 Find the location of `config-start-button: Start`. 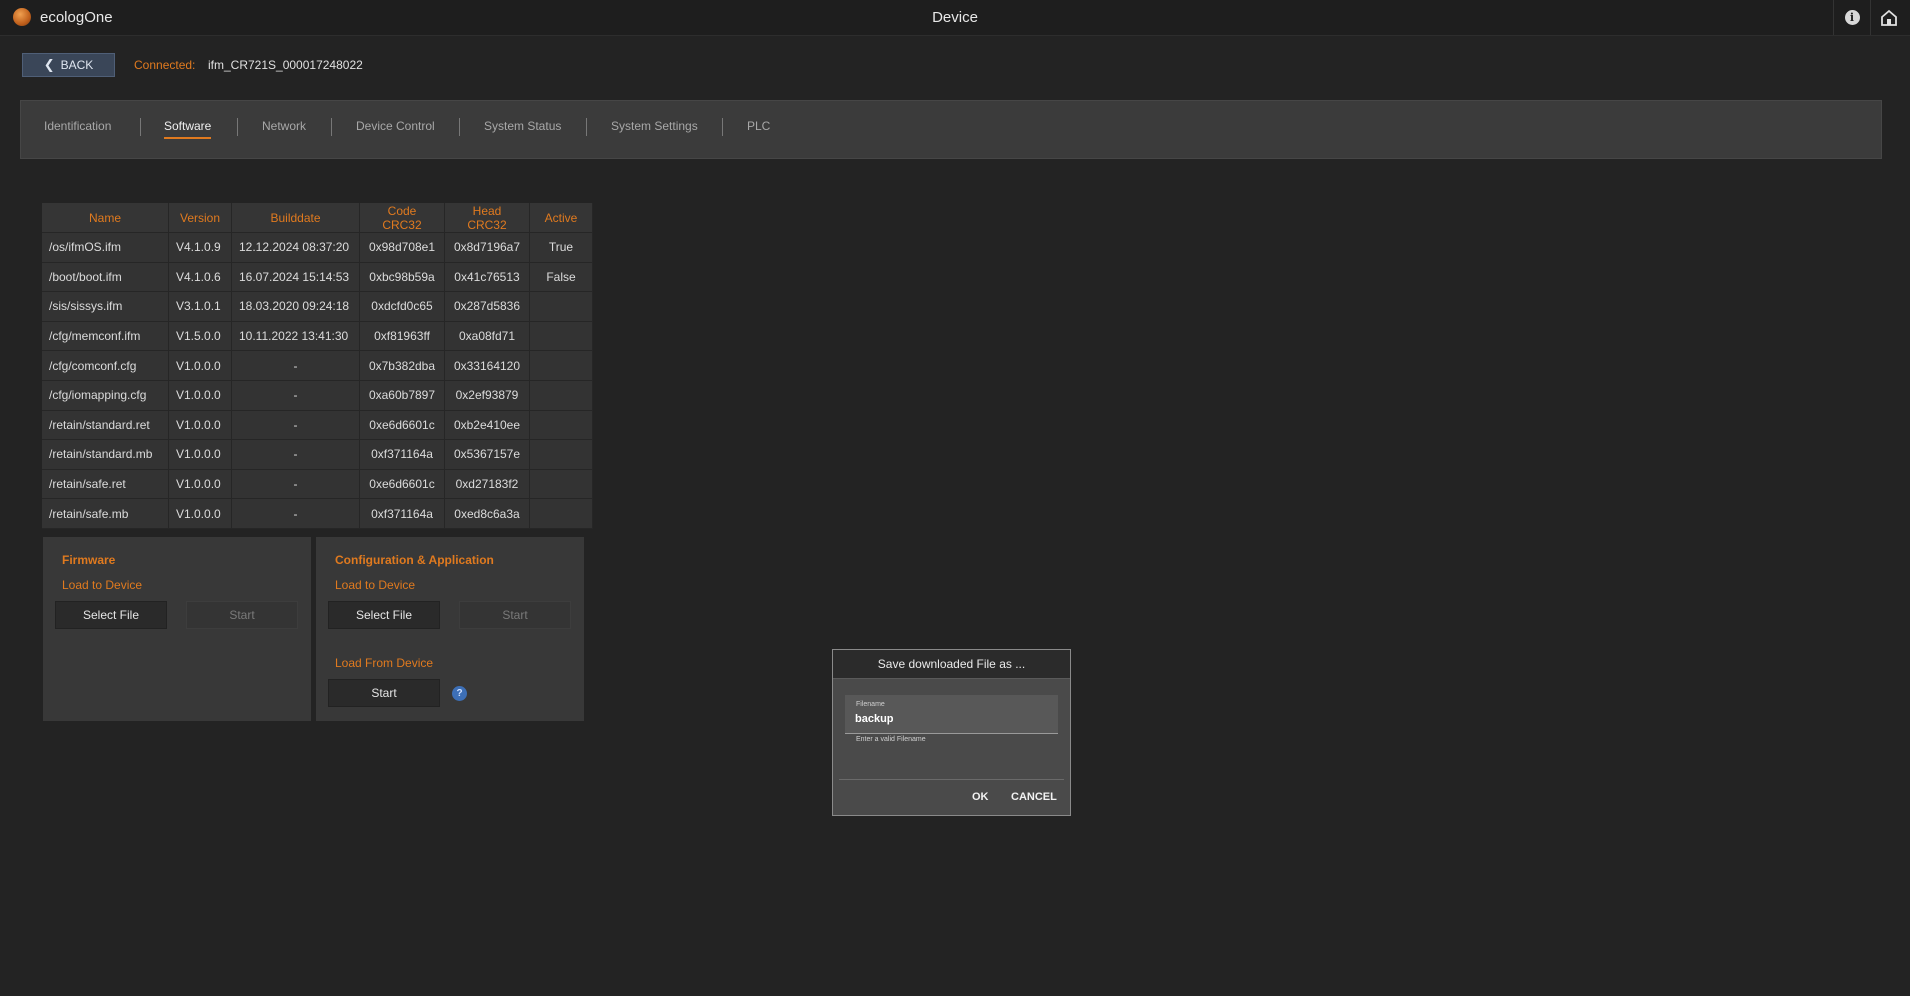

config-start-button: Start is located at coordinates (515, 615).